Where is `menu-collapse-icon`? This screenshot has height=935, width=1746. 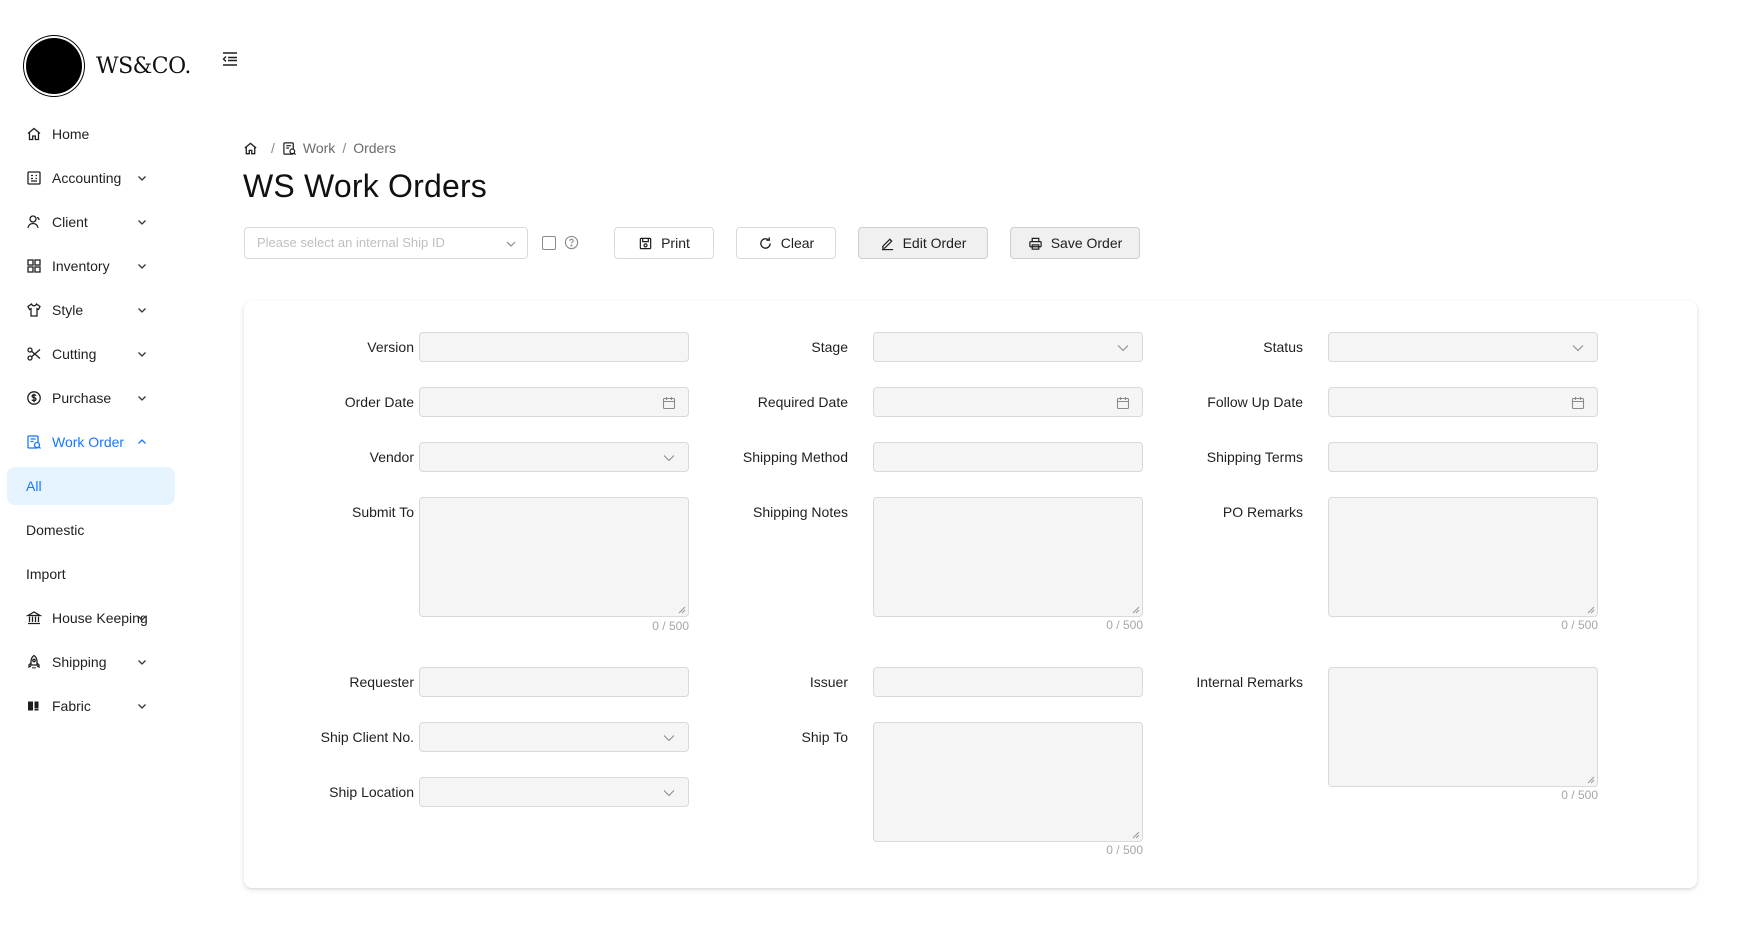
menu-collapse-icon is located at coordinates (230, 59).